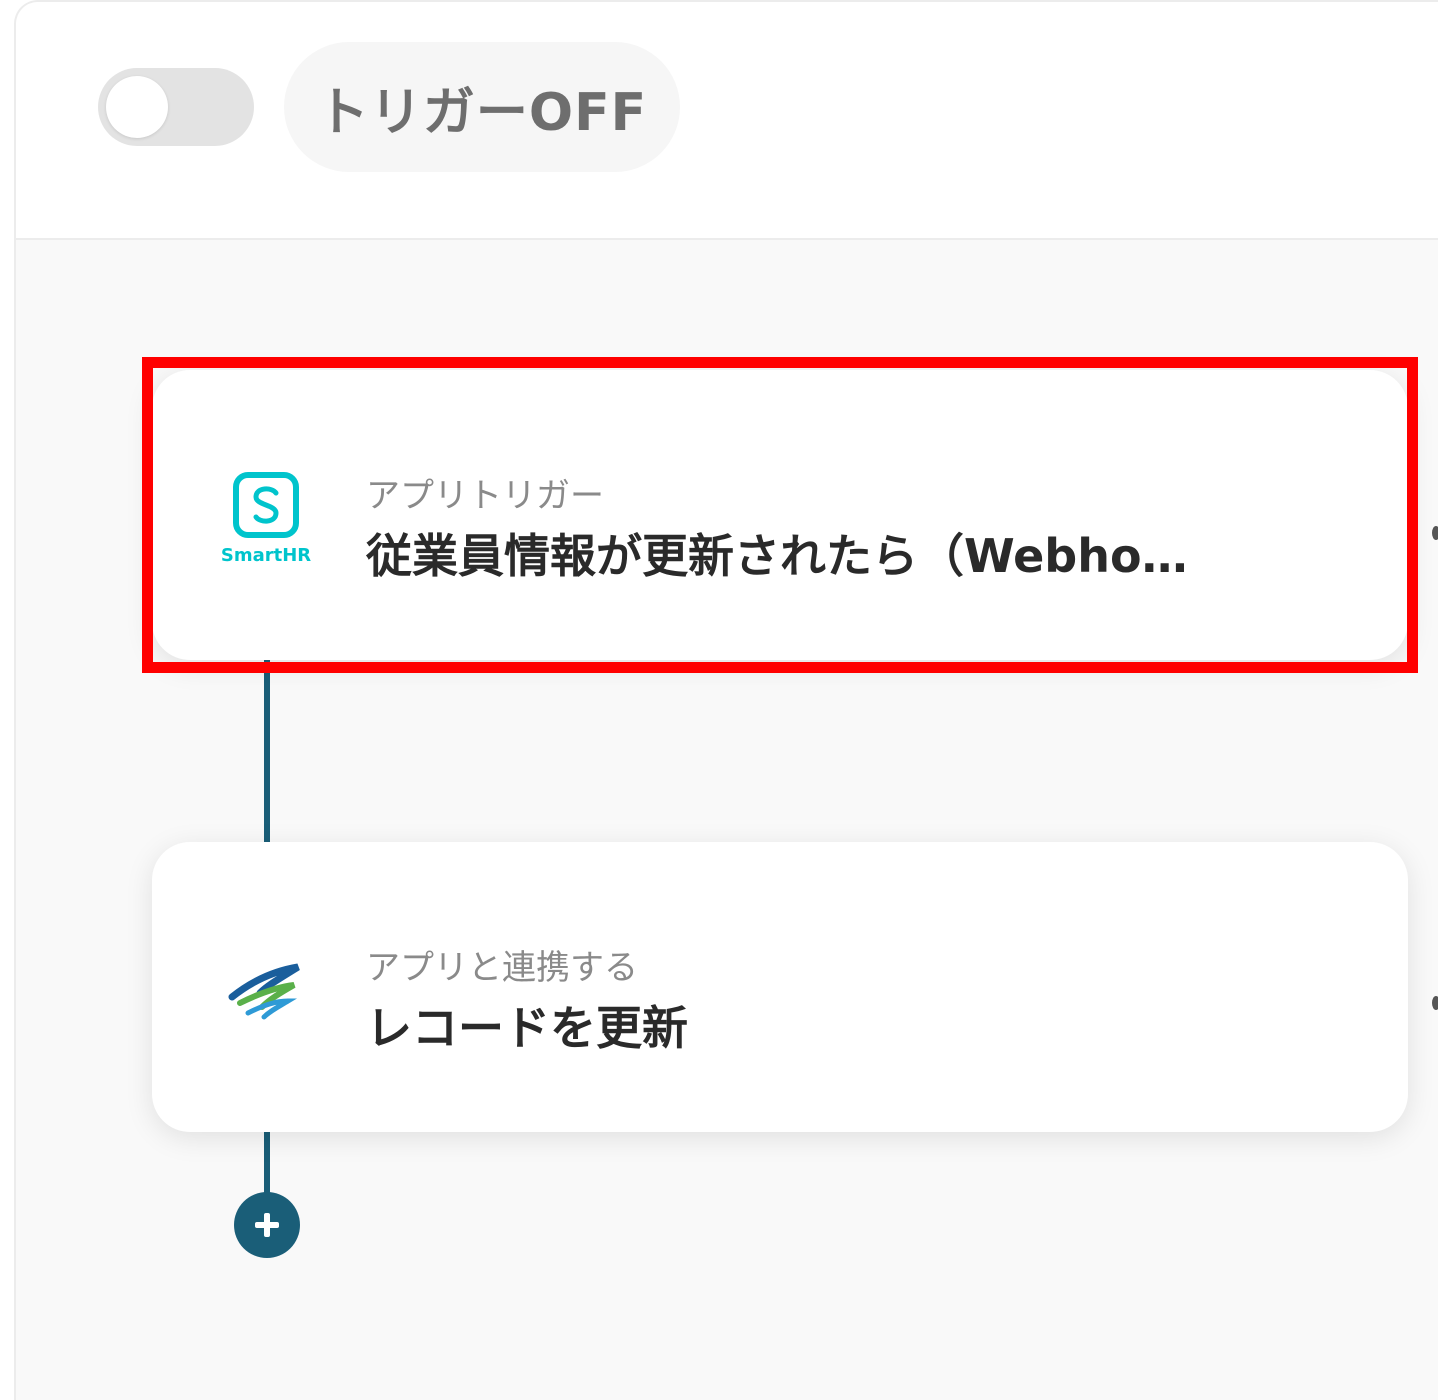  I want to click on plus-icon, so click(267, 1225).